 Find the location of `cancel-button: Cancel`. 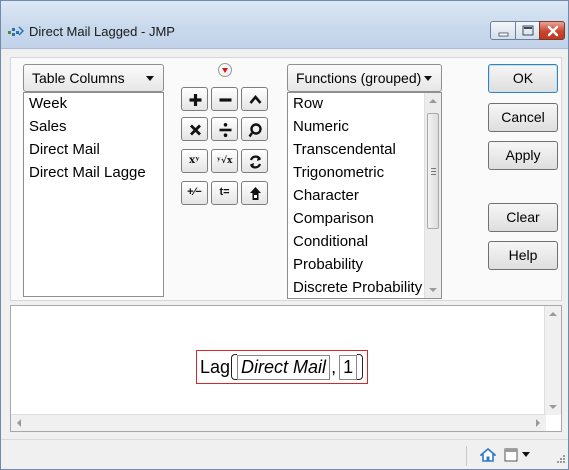

cancel-button: Cancel is located at coordinates (523, 117).